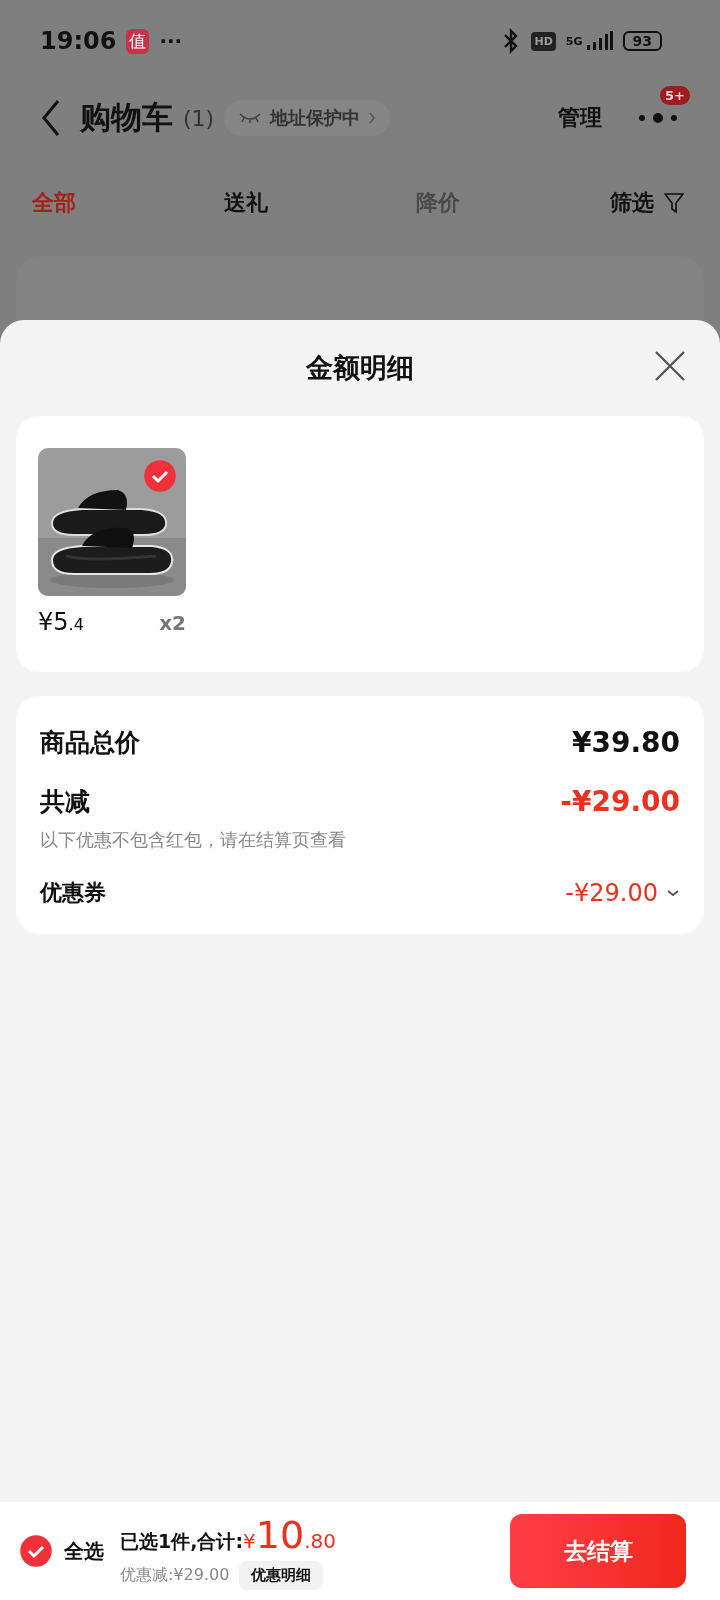 This screenshot has height=1600, width=720. What do you see at coordinates (647, 203) in the screenshot?
I see `filter-button: 筛选` at bounding box center [647, 203].